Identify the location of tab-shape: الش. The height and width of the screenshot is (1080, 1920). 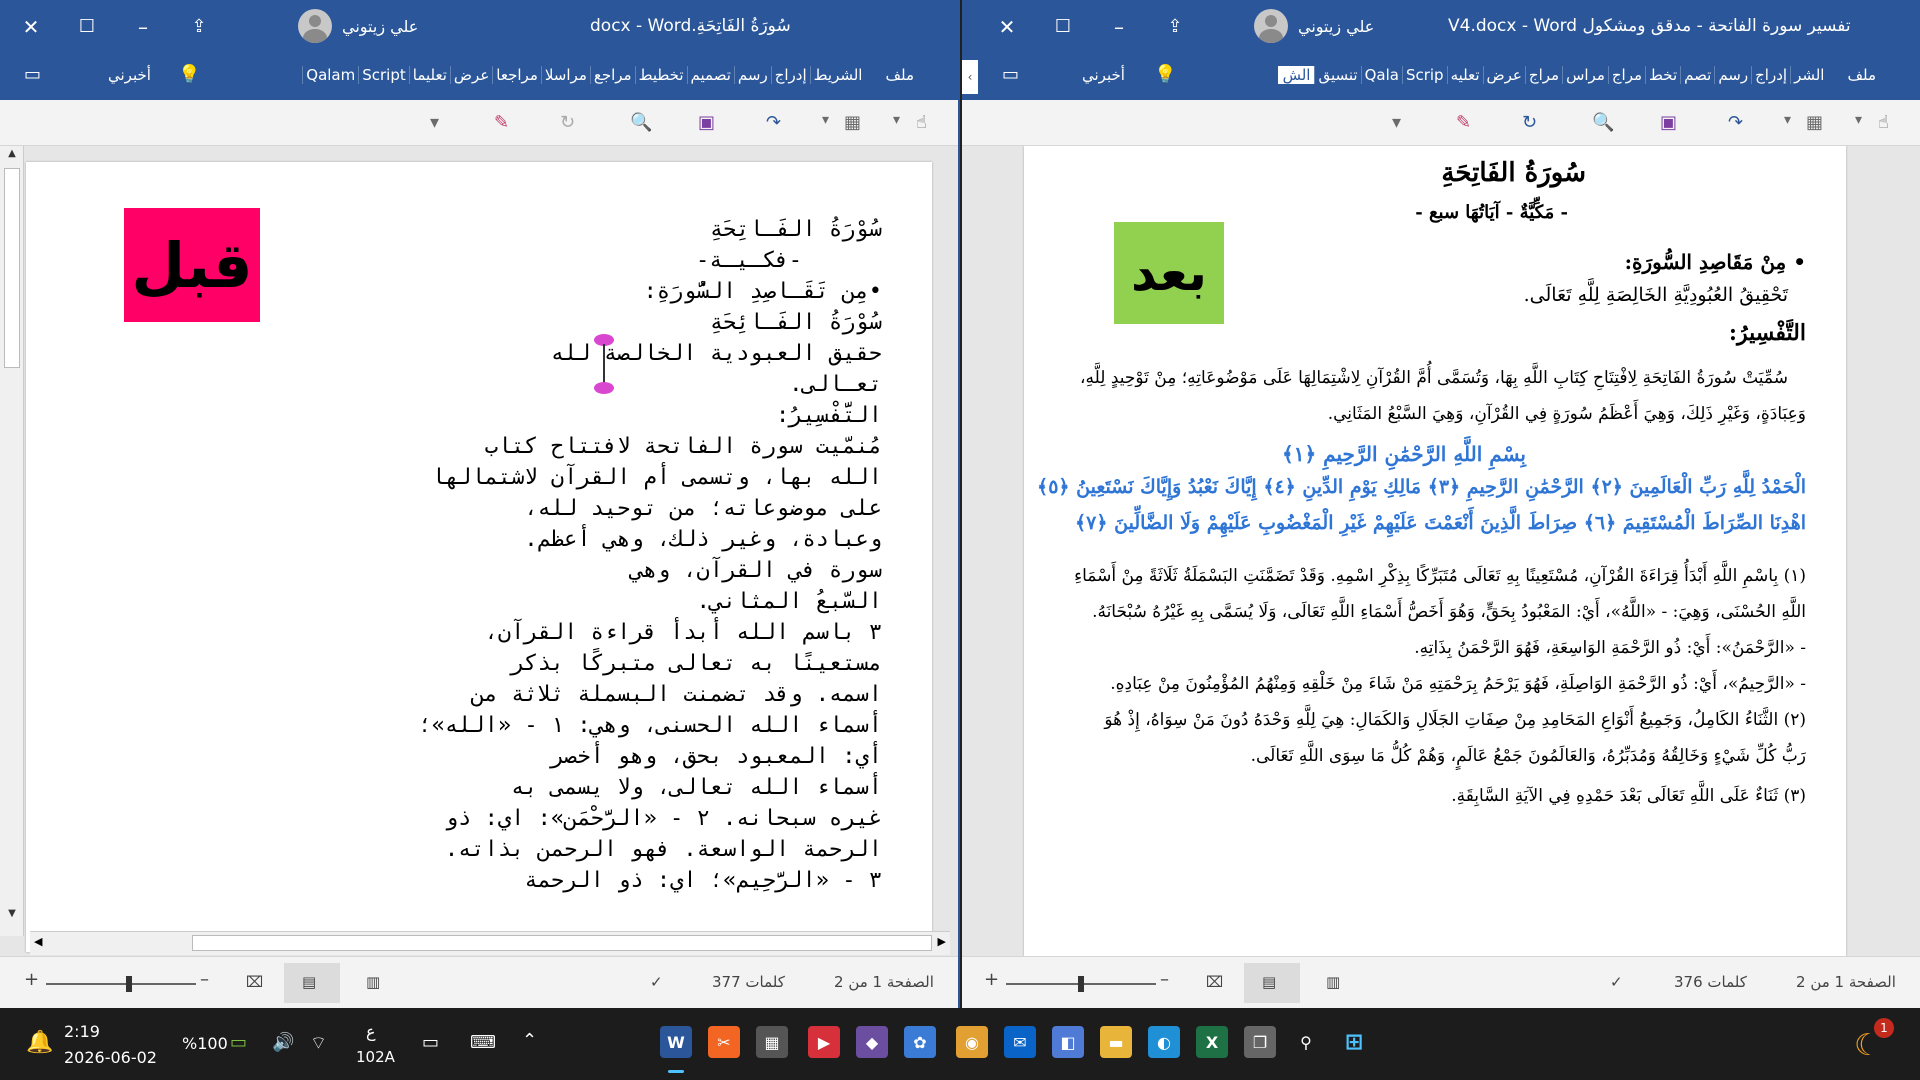
(1296, 75).